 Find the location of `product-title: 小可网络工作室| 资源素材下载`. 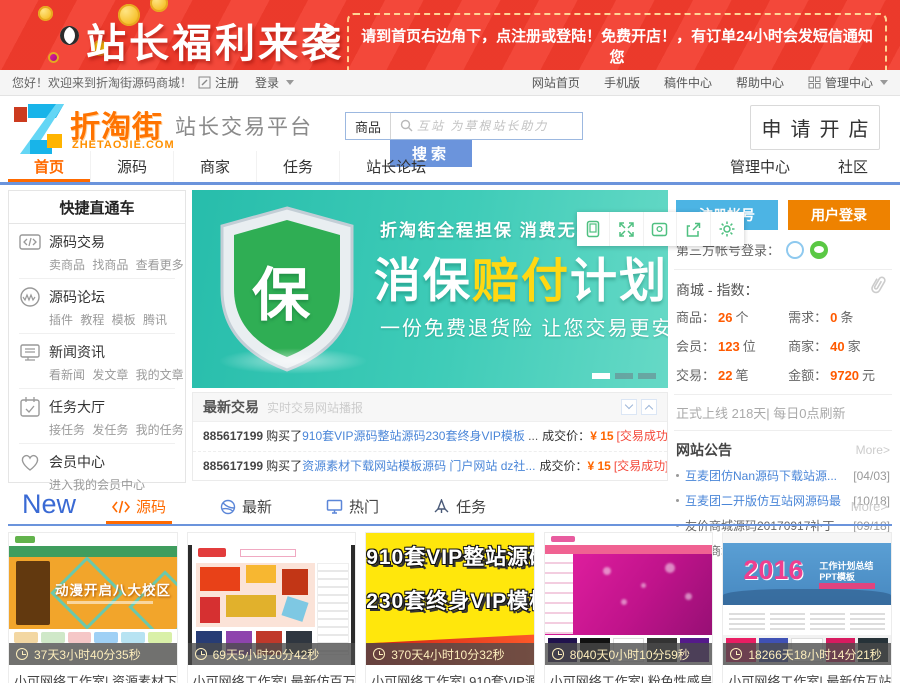

product-title: 小可网络工作室| 资源素材下载 is located at coordinates (93, 674).